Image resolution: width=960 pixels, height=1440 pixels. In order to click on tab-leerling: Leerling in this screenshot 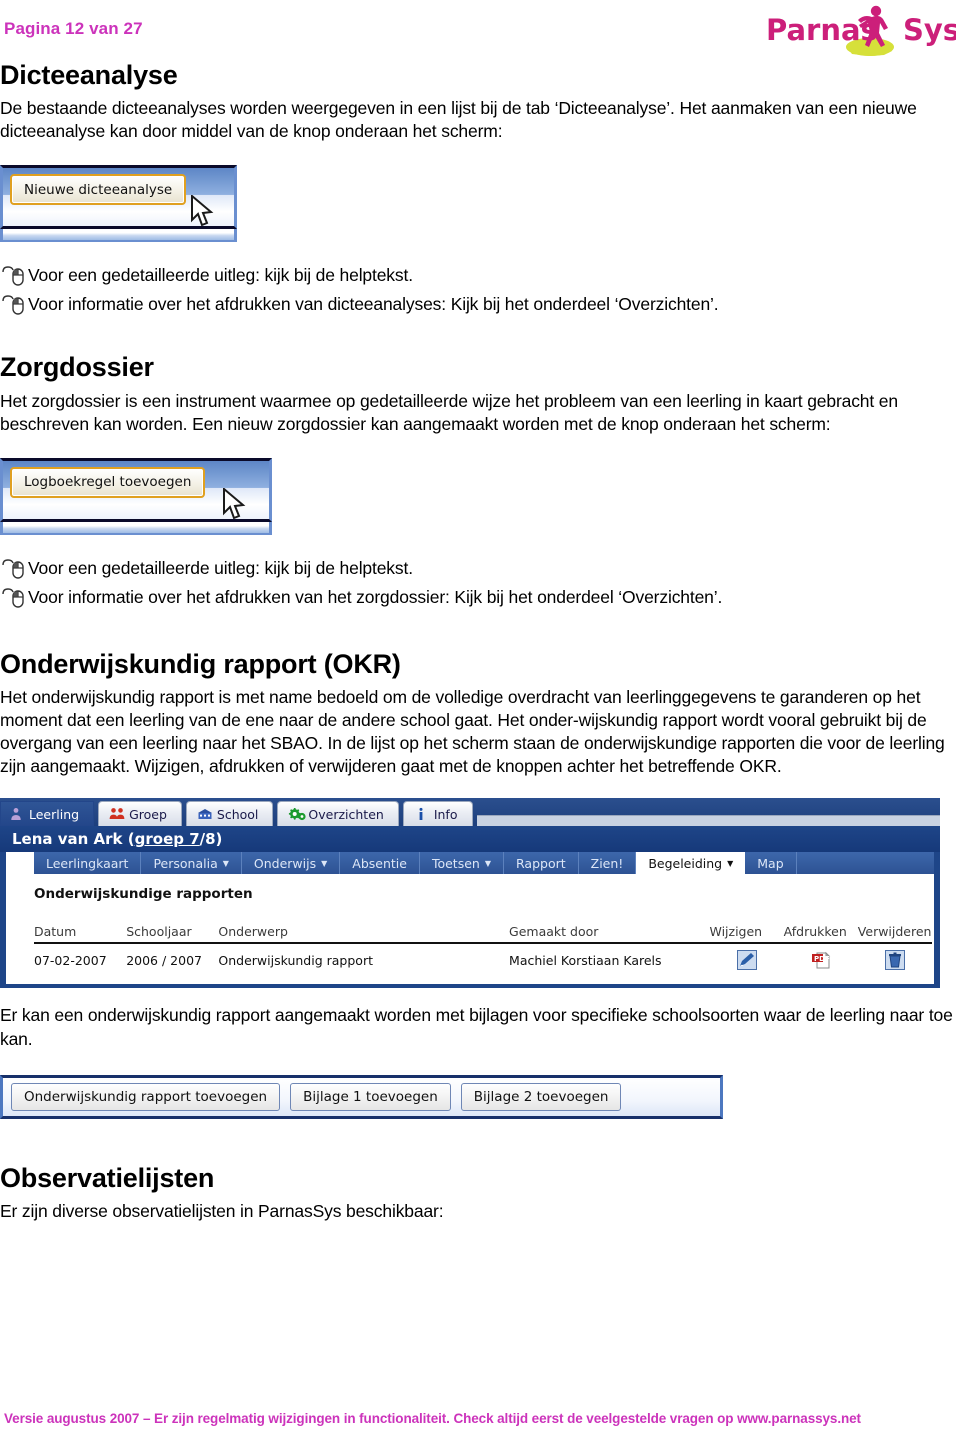, I will do `click(47, 814)`.